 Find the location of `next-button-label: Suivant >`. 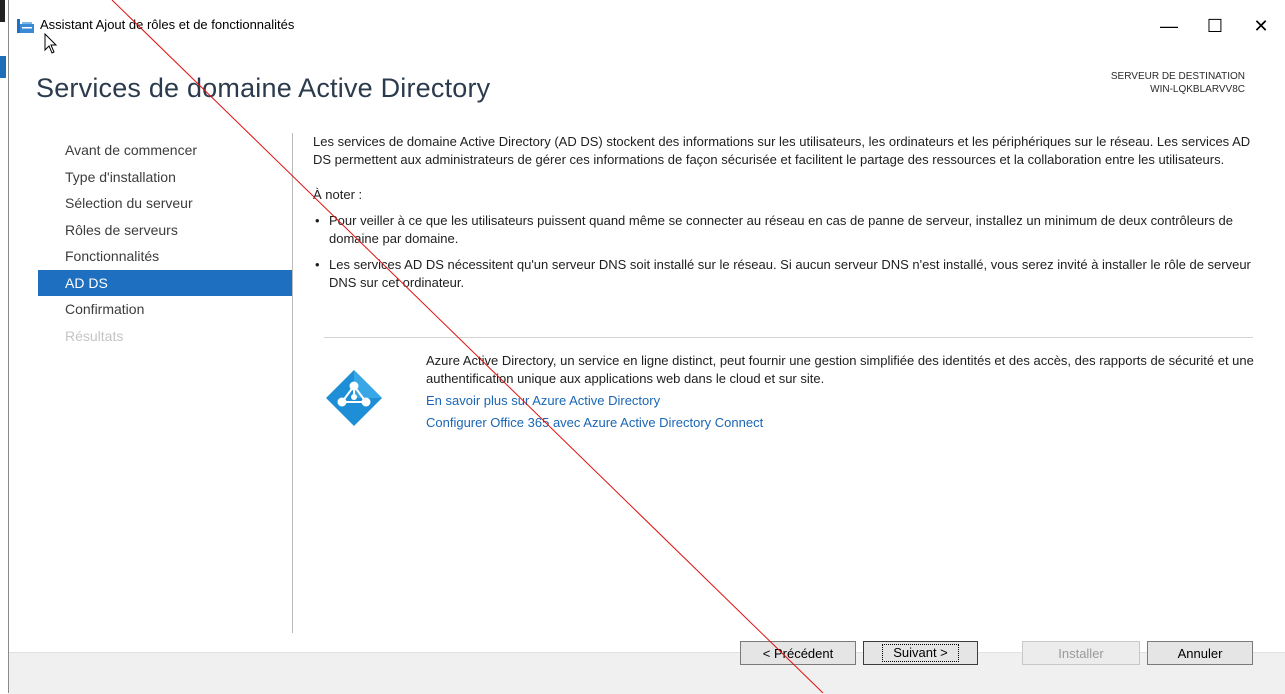

next-button-label: Suivant > is located at coordinates (920, 653).